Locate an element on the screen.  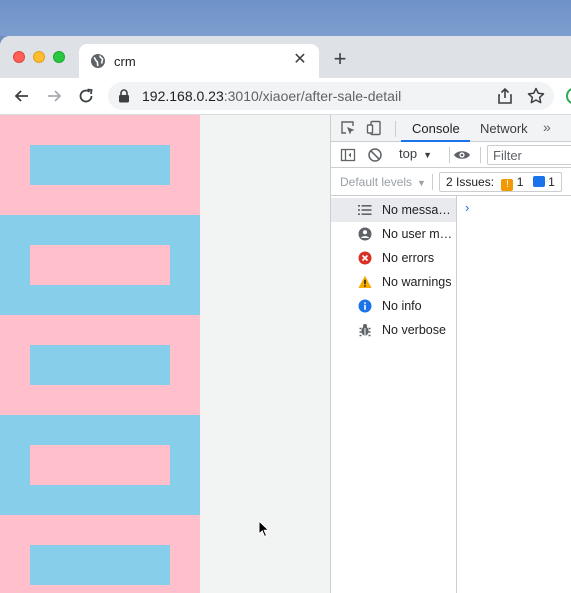
console-output: › is located at coordinates (514, 394).